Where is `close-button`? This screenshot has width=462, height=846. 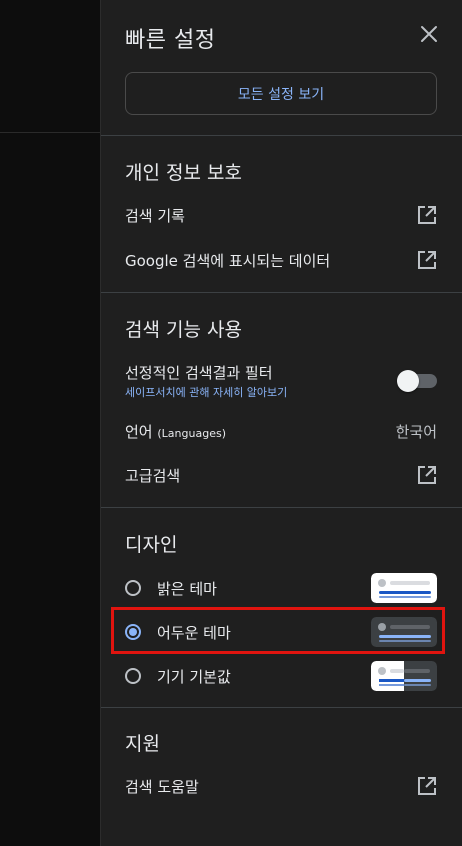 close-button is located at coordinates (429, 34).